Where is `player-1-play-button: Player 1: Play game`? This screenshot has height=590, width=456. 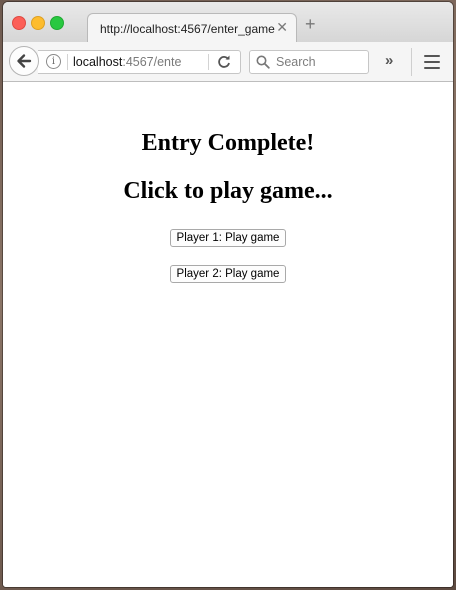
player-1-play-button: Player 1: Play game is located at coordinates (228, 238).